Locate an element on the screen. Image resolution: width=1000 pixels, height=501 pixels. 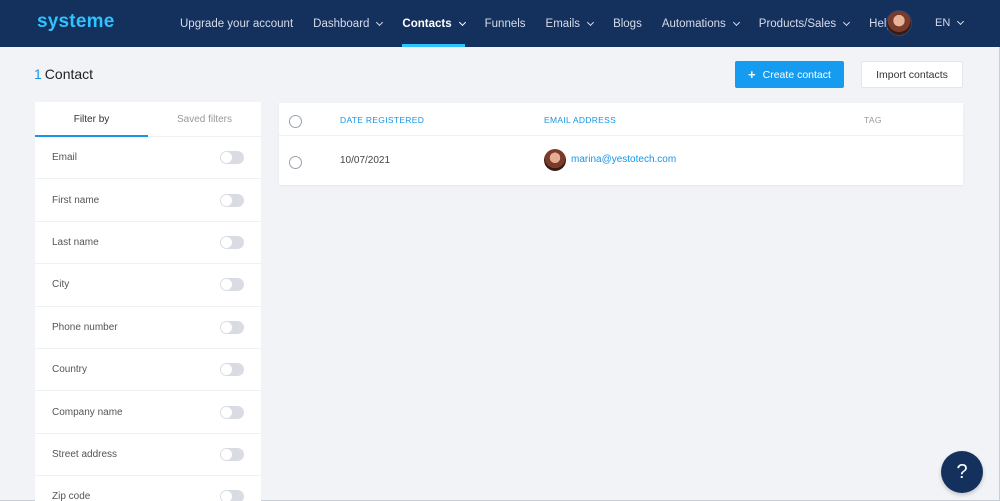
page-title-label: Contact is located at coordinates (69, 74).